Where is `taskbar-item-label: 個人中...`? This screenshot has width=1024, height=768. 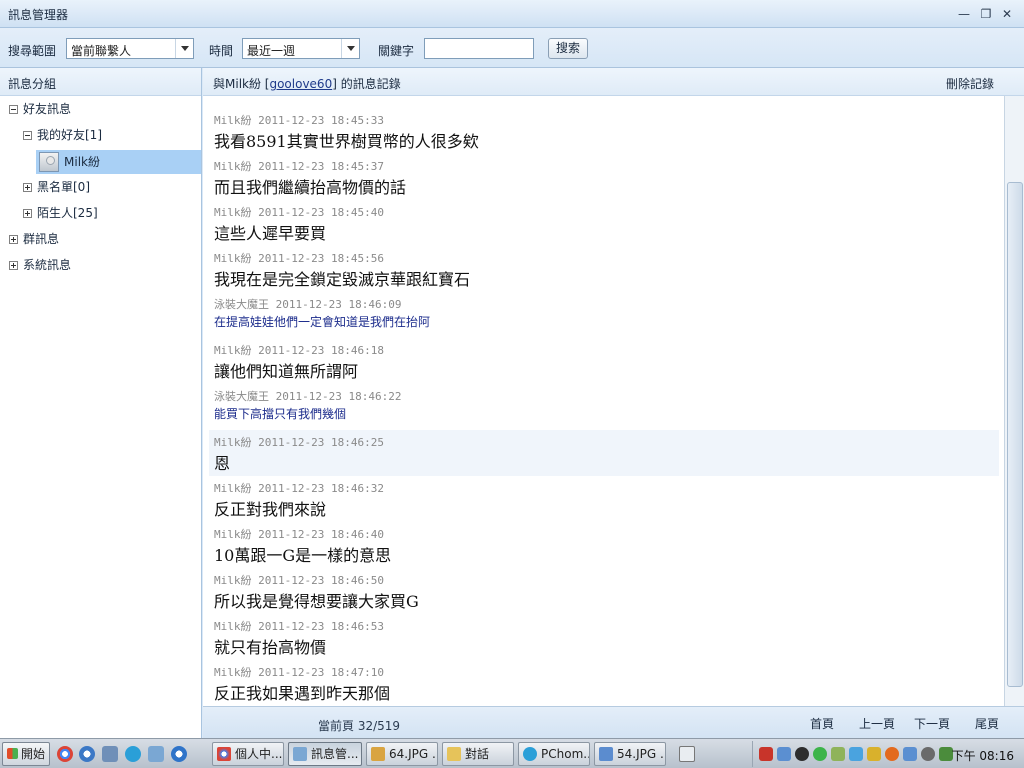
taskbar-item-label: 個人中... is located at coordinates (259, 754).